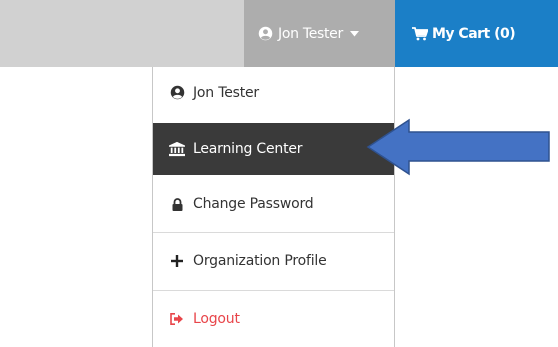  I want to click on lock-icon, so click(177, 204).